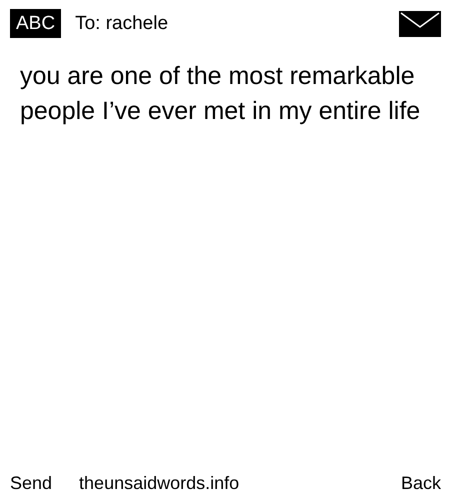 The width and height of the screenshot is (450, 500). I want to click on message-text: you are one of the most remarkable people I’ve ever met in my entire life, so click(220, 94).